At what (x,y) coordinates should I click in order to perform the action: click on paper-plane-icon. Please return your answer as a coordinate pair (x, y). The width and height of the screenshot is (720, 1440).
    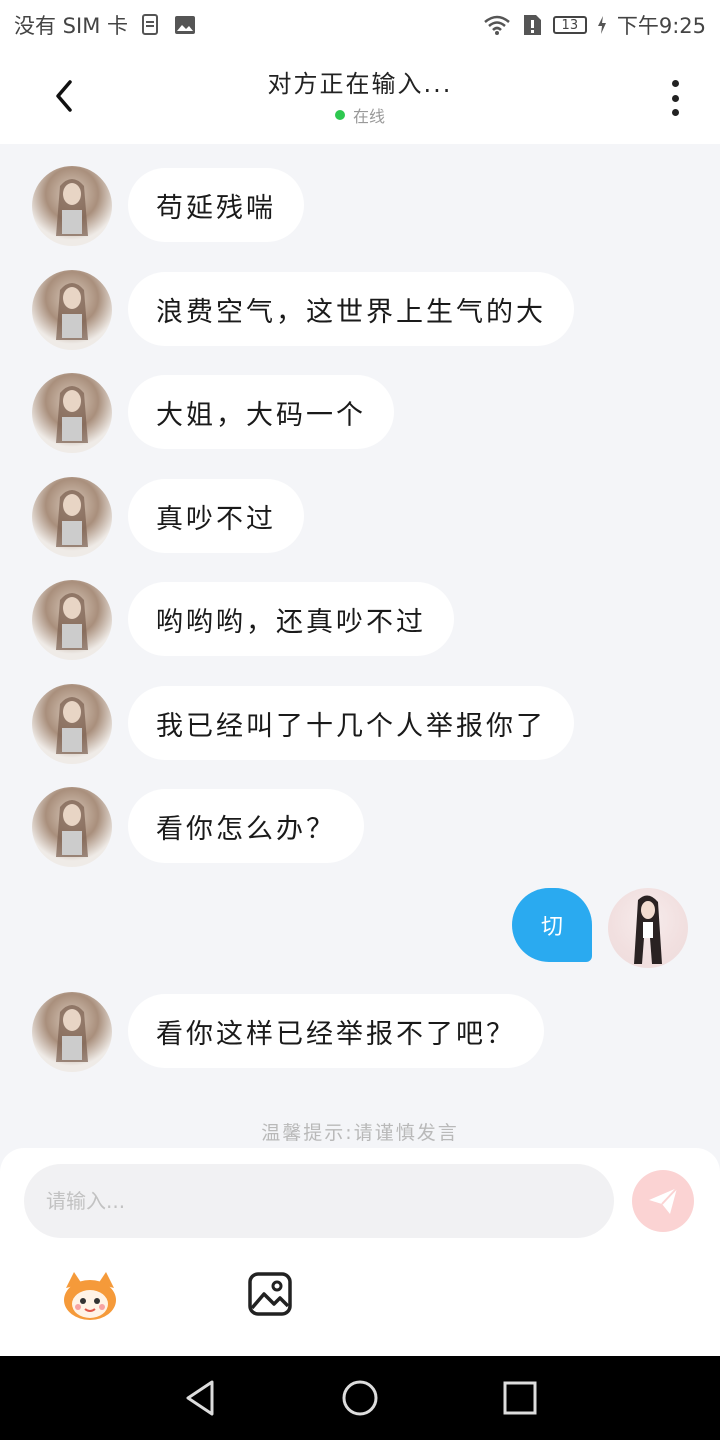
    Looking at the image, I should click on (663, 1200).